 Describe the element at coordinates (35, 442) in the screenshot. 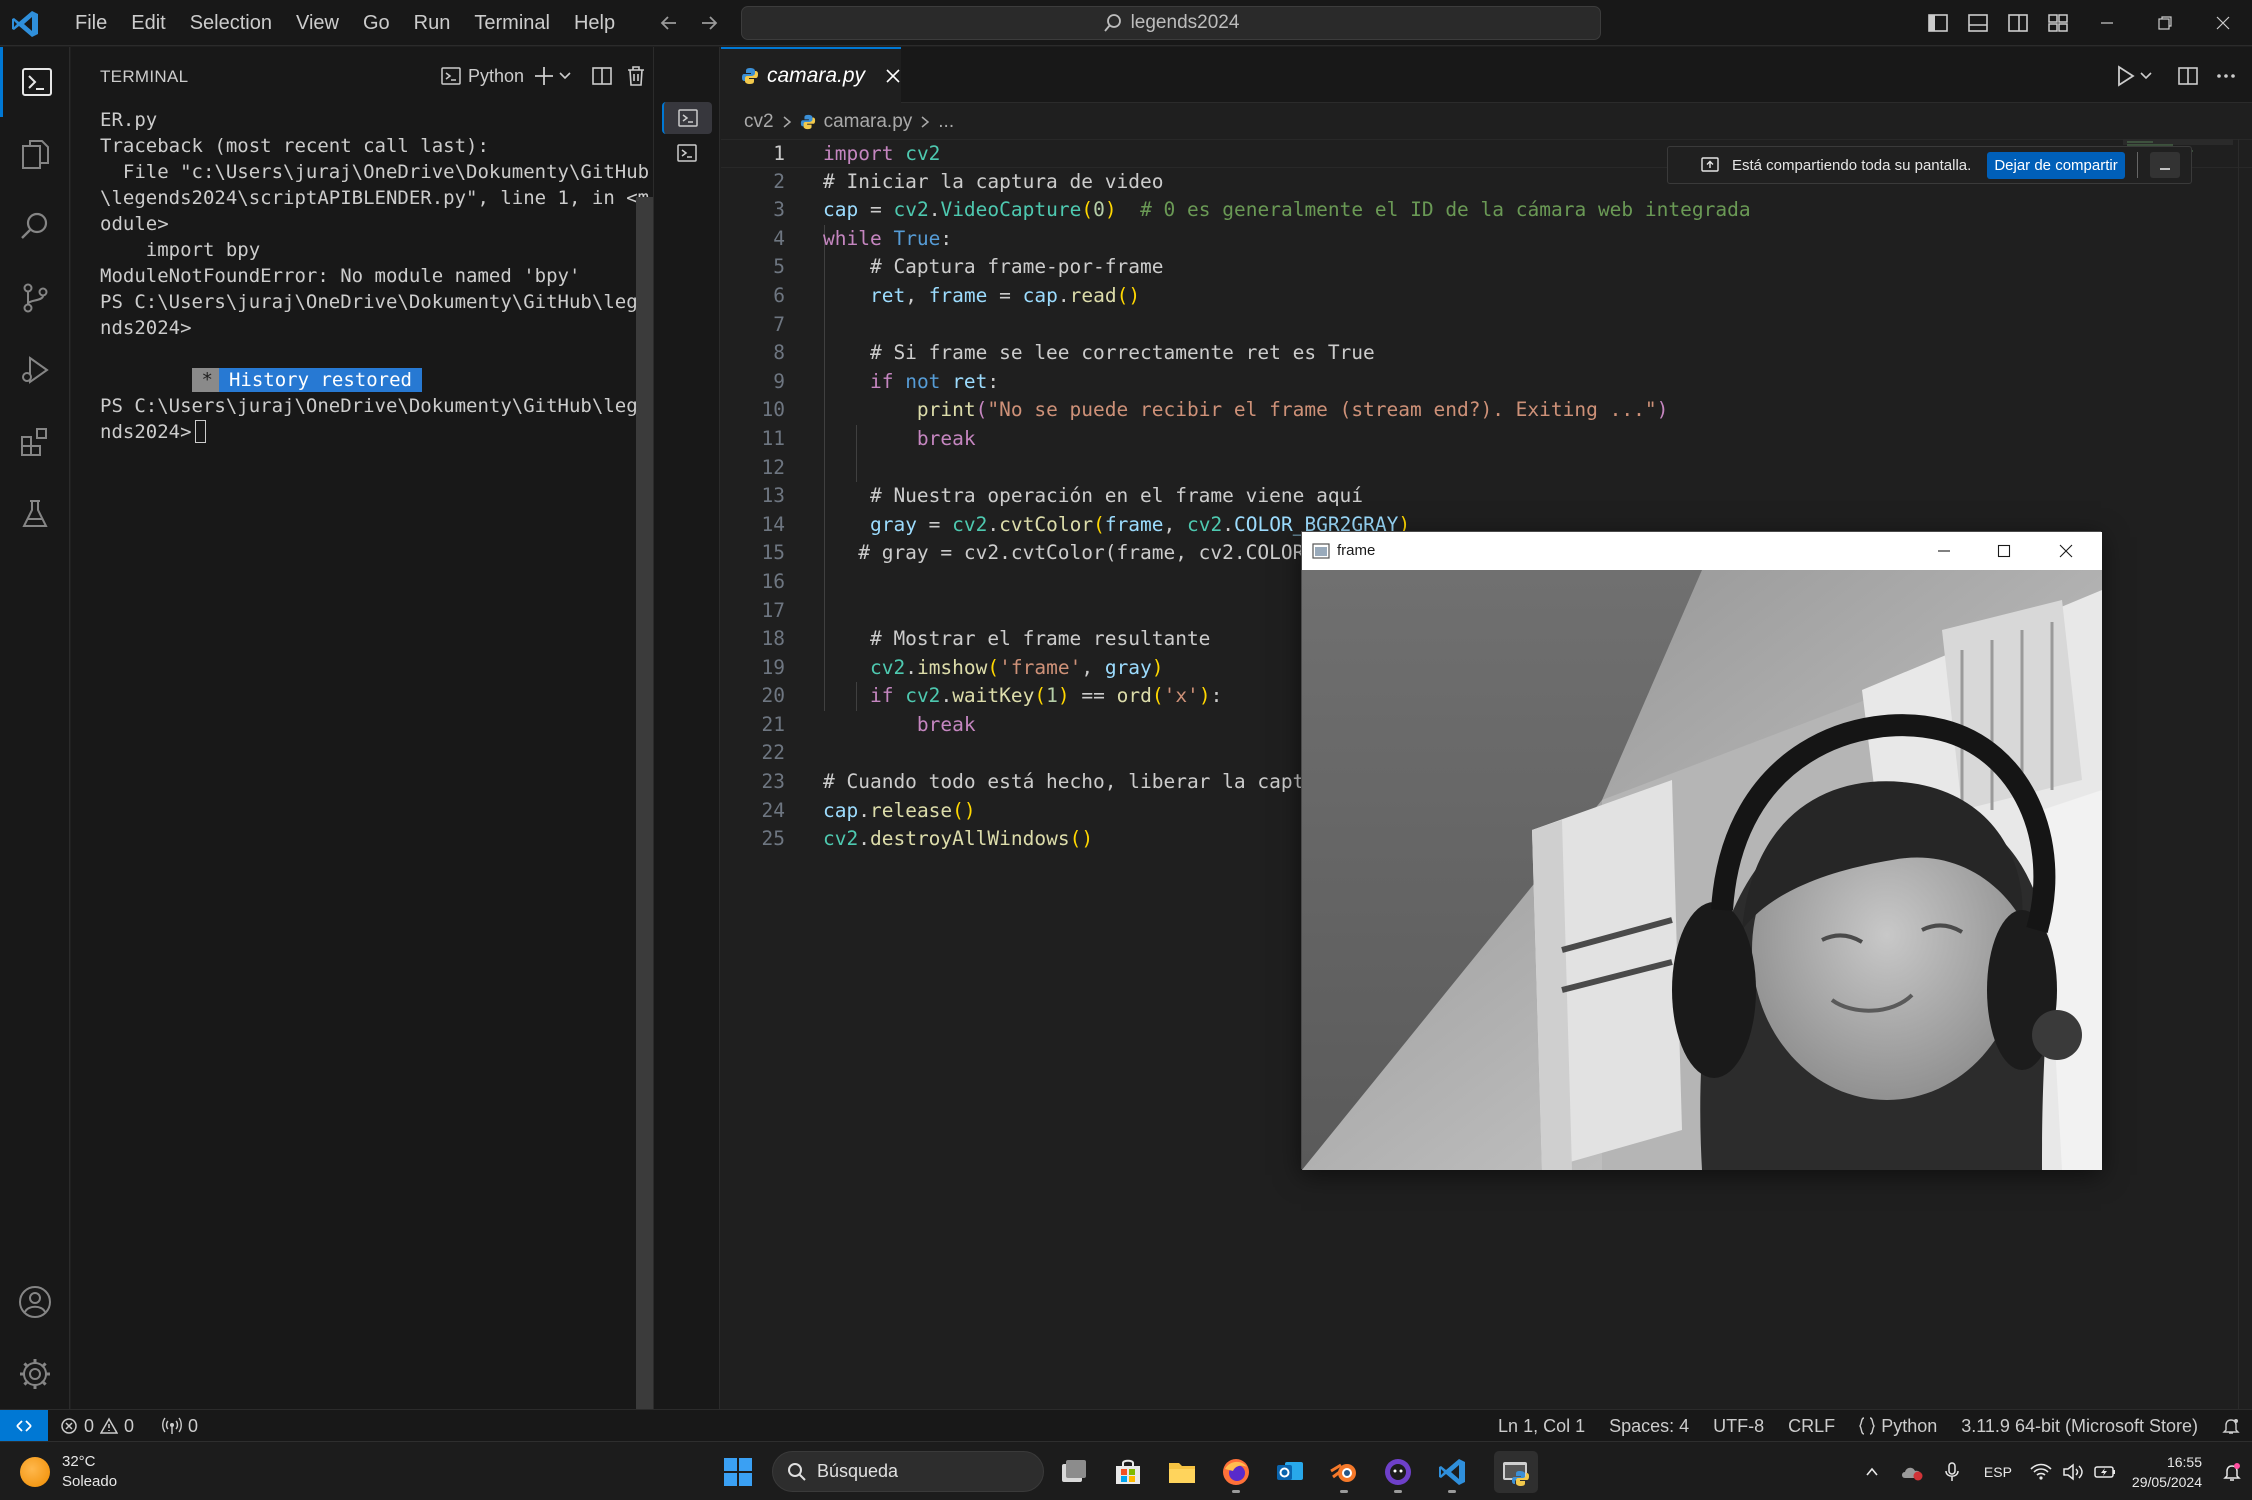

I see `extensions-icon` at that location.